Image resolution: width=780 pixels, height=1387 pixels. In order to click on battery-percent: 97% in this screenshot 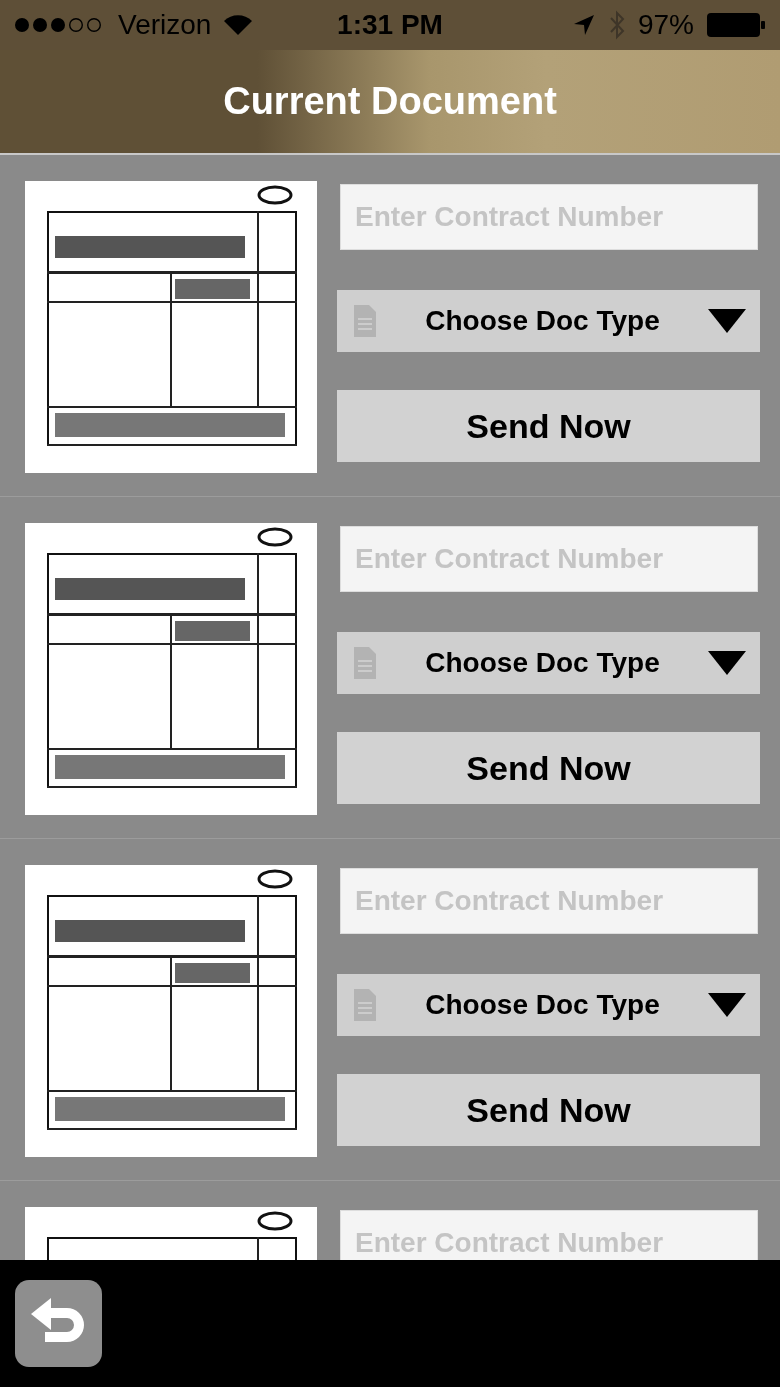, I will do `click(665, 25)`.